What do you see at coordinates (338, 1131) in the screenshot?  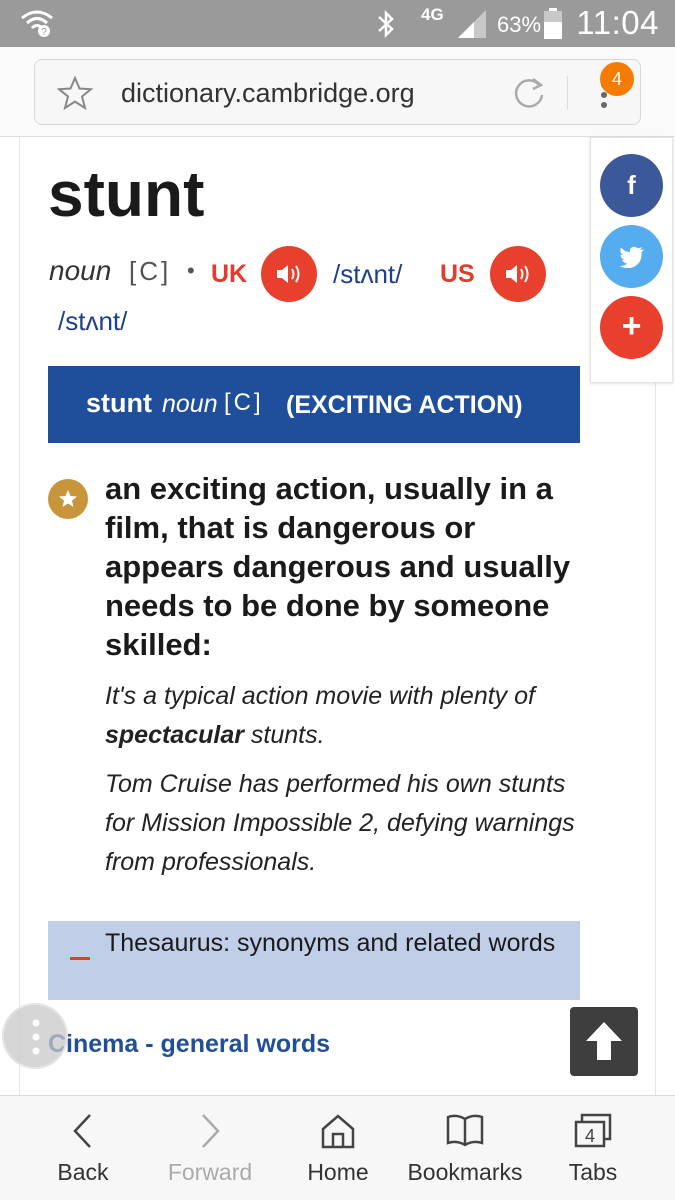 I see `home-icon` at bounding box center [338, 1131].